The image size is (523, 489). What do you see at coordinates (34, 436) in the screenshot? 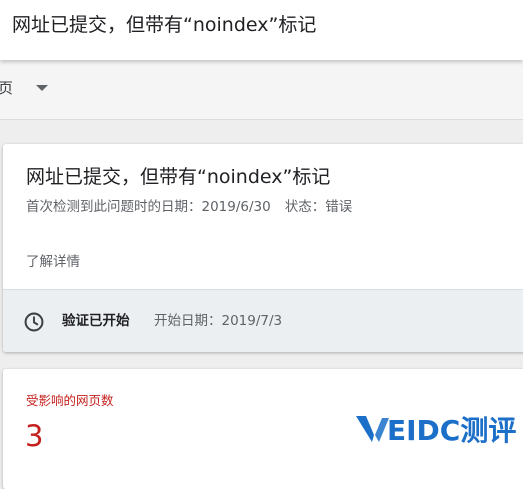
I see `affected-pages-count: 3` at bounding box center [34, 436].